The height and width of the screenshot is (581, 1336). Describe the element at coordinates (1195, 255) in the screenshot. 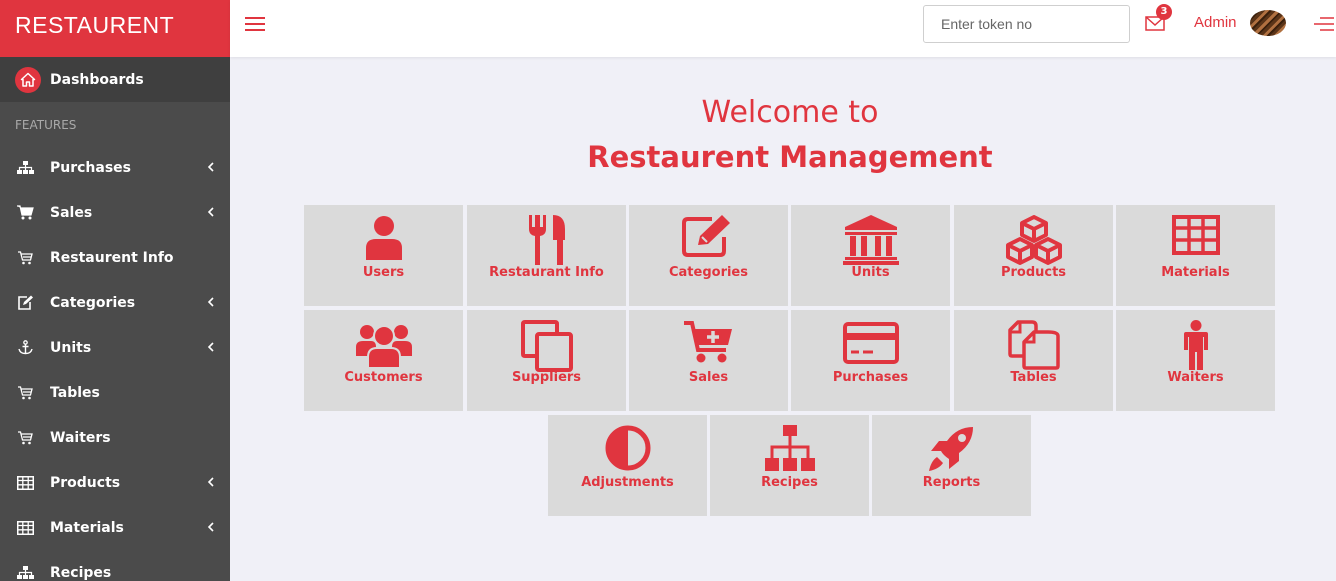

I see `tile-materials: Materials` at that location.